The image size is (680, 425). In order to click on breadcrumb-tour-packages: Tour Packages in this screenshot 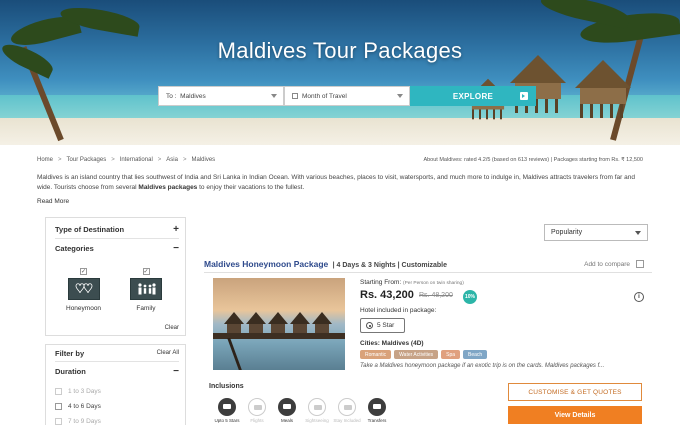, I will do `click(87, 160)`.